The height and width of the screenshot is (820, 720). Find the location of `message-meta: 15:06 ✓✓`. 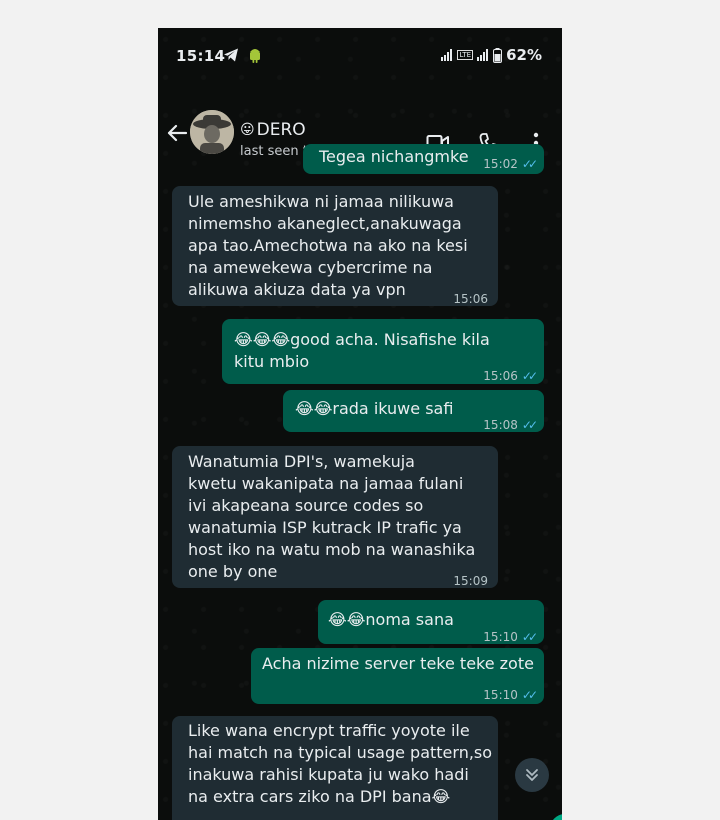

message-meta: 15:06 ✓✓ is located at coordinates (510, 376).